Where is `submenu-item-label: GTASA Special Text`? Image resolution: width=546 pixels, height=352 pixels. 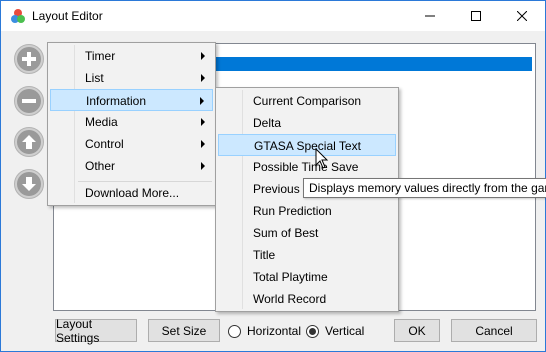
submenu-item-label: GTASA Special Text is located at coordinates (307, 146).